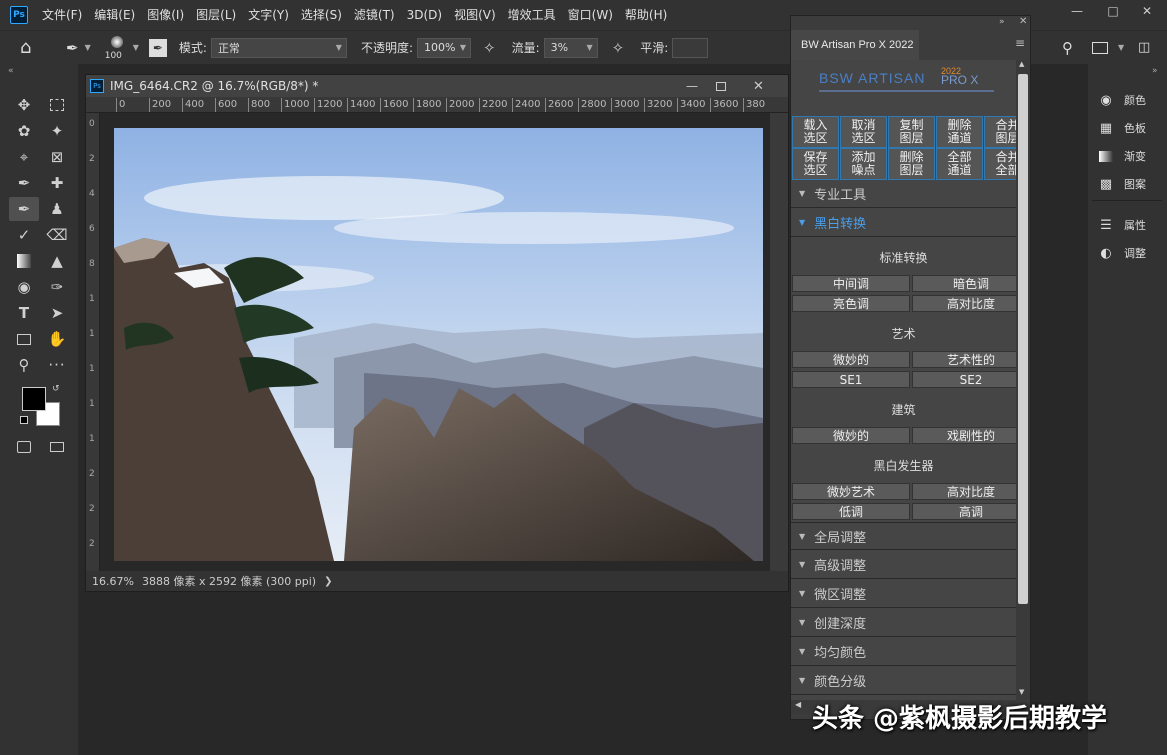  What do you see at coordinates (1122, 253) in the screenshot?
I see `panel-adjustments: ◐ 调整` at bounding box center [1122, 253].